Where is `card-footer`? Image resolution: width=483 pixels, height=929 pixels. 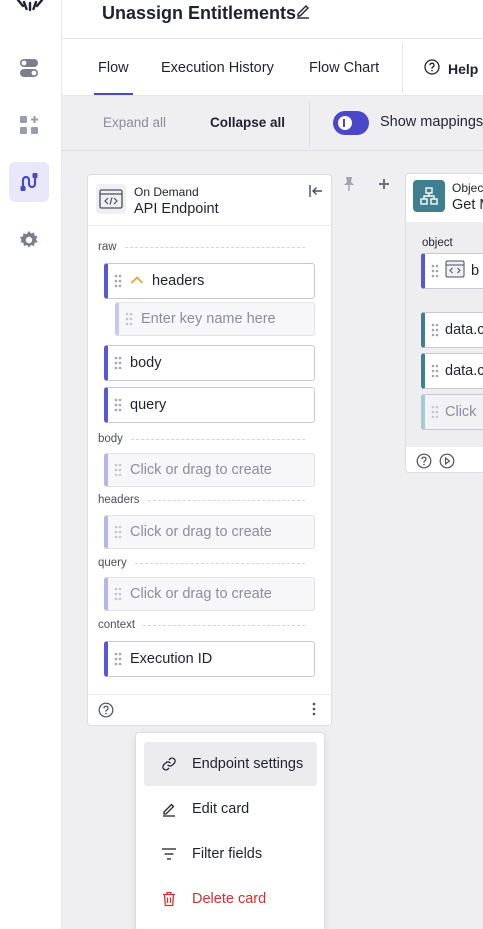
card-footer is located at coordinates (444, 459).